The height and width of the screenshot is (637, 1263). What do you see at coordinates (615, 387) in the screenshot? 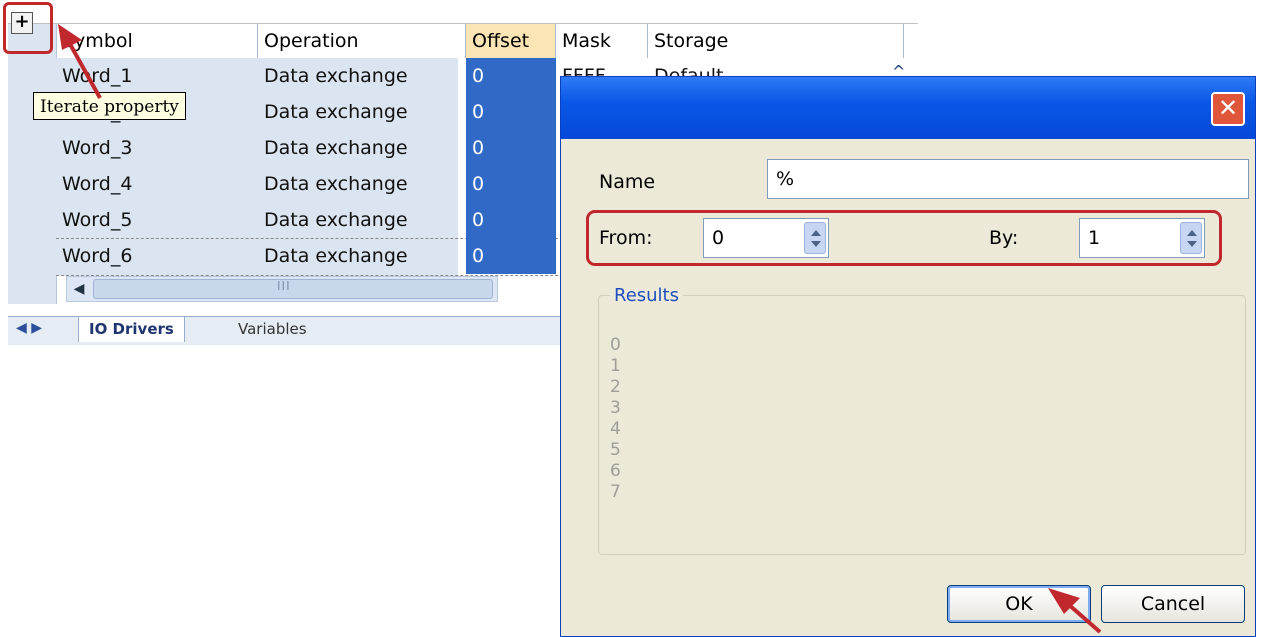
I see `result-item: 2` at bounding box center [615, 387].